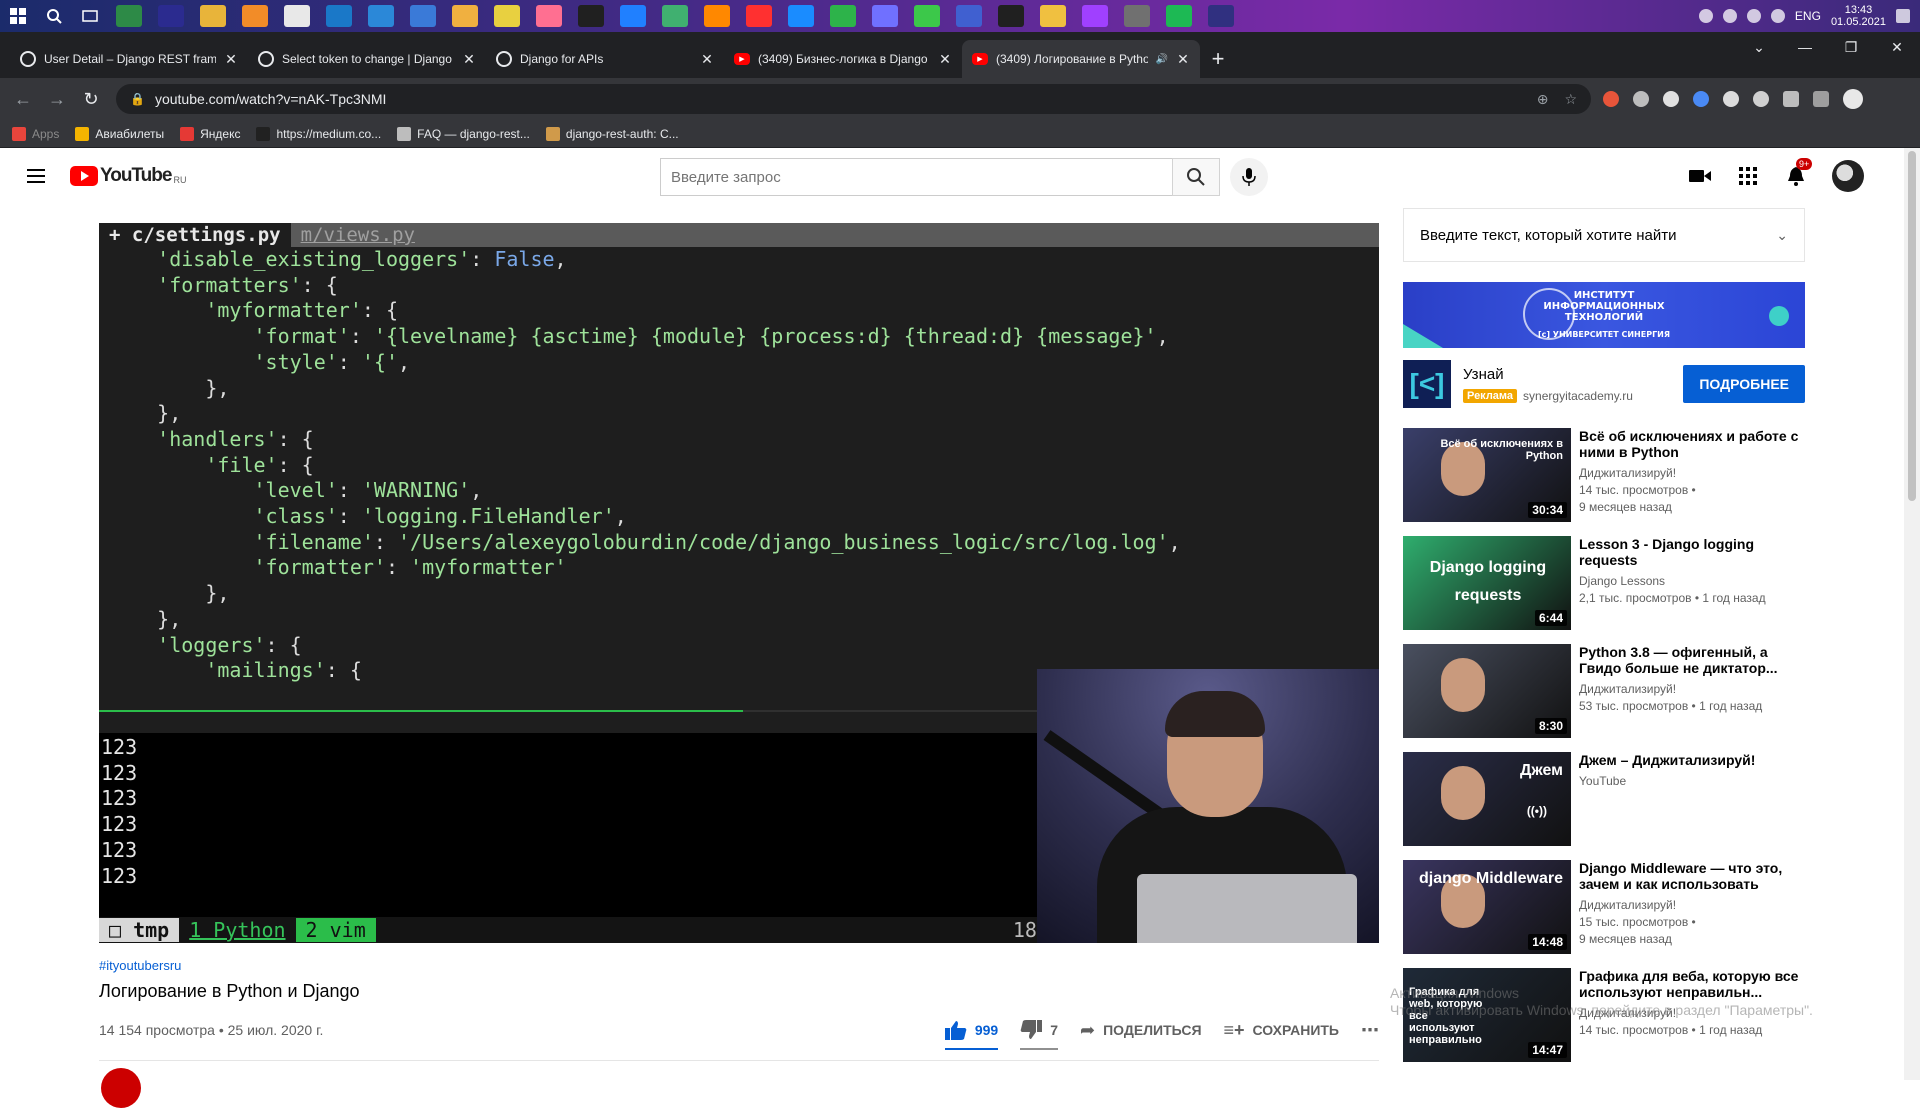 Image resolution: width=1920 pixels, height=1108 pixels. Describe the element at coordinates (1858, 16) in the screenshot. I see `clock: 13:43 01.05.2021` at that location.